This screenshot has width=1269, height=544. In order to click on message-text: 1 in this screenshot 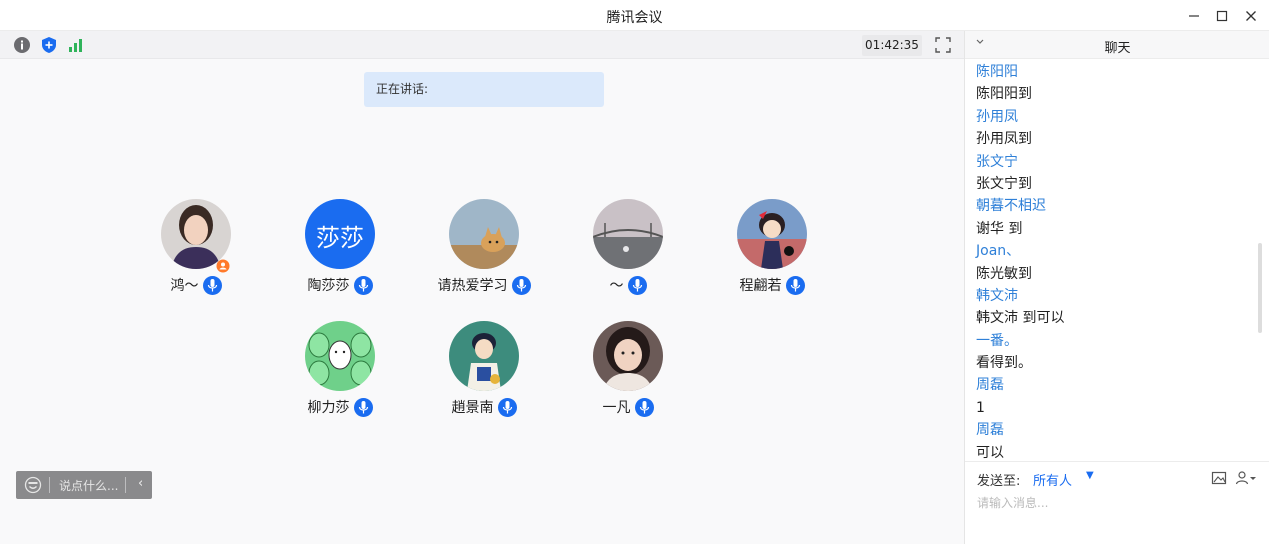, I will do `click(980, 407)`.